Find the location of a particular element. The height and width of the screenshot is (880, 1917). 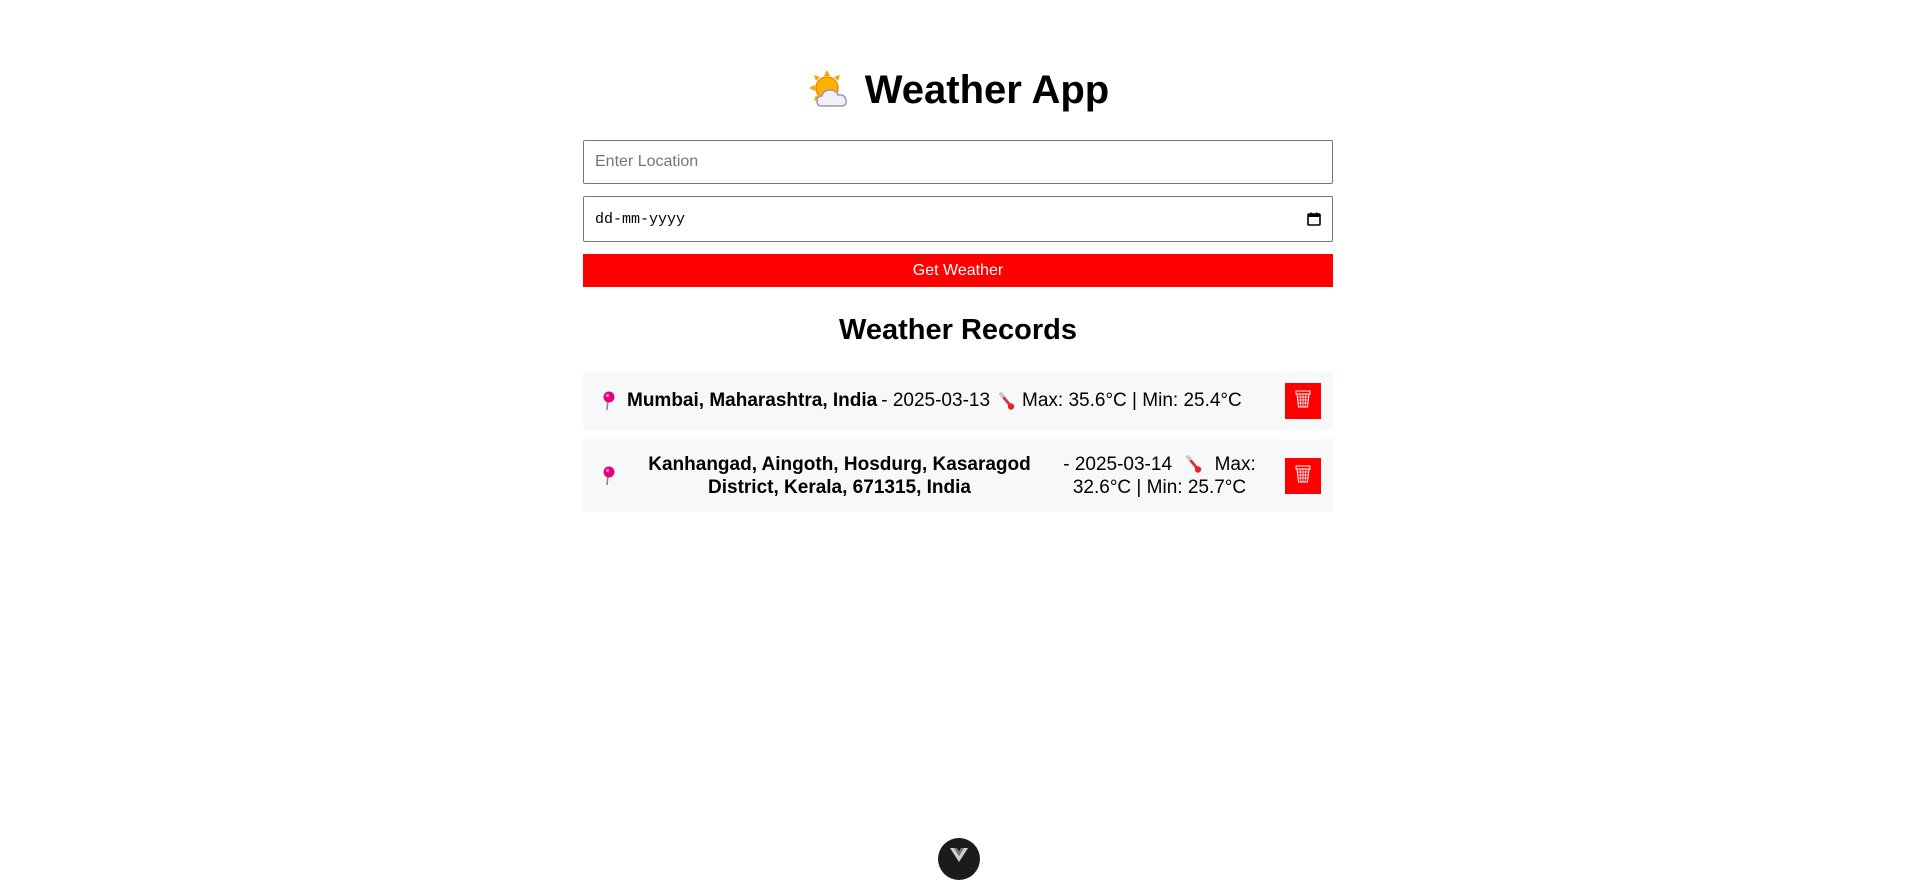

calendar-icon is located at coordinates (1314, 219).